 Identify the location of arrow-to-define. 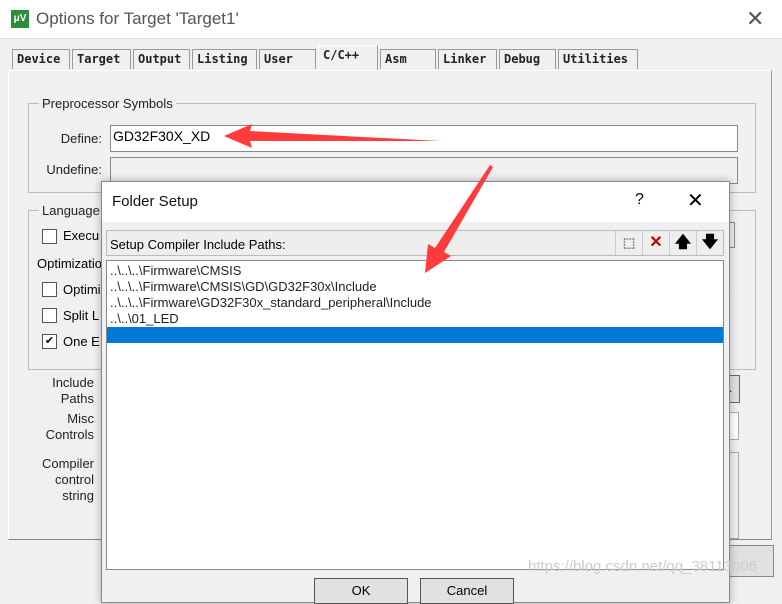
(332, 136).